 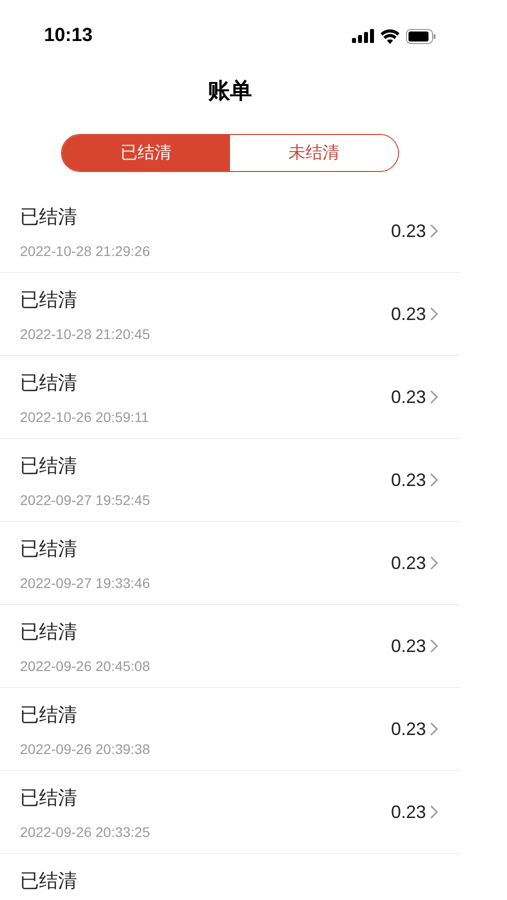 What do you see at coordinates (85, 749) in the screenshot?
I see `bill-time: 2022-09-26 20:39:38` at bounding box center [85, 749].